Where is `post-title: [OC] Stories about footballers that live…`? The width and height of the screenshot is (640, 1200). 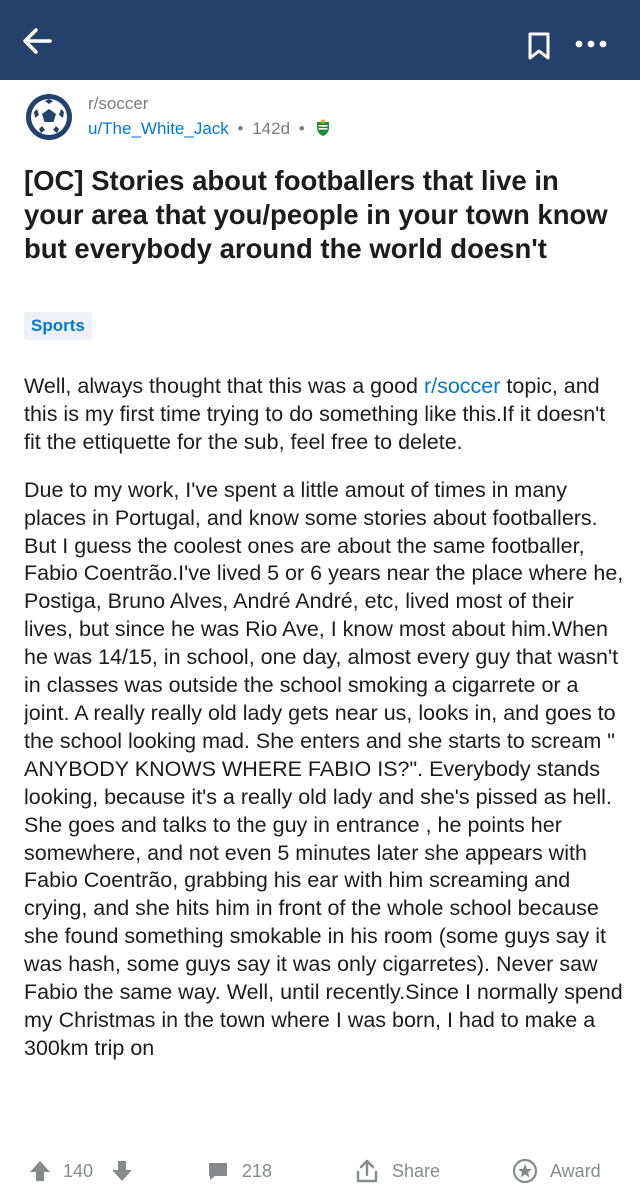
post-title: [OC] Stories about footballers that live… is located at coordinates (316, 214).